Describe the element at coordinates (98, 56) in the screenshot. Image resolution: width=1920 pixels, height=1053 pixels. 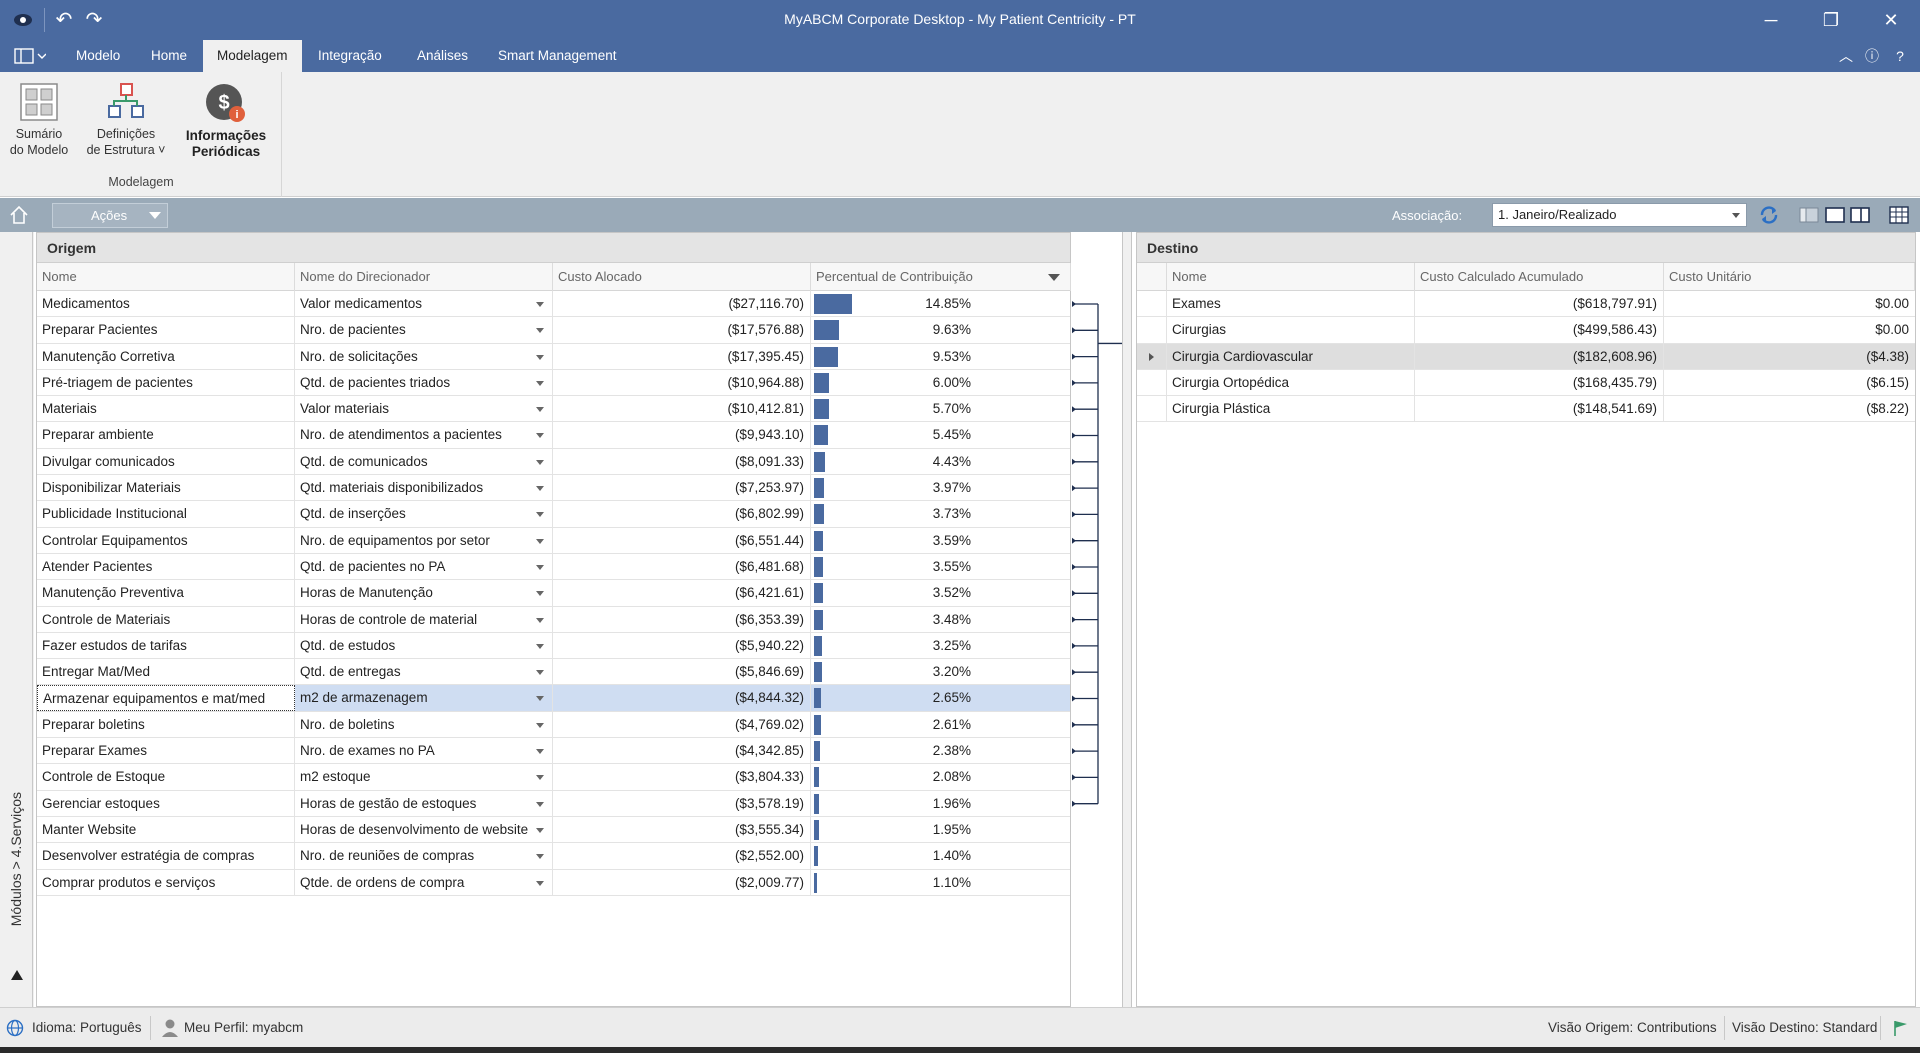
I see `menu-tab-modelo: Modelo` at that location.